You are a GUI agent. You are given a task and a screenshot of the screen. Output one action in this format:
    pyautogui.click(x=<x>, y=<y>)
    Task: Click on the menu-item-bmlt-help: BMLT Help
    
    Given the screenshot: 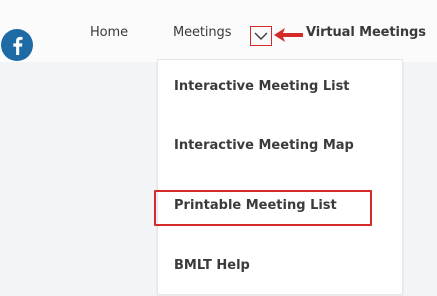 What is the action you would take?
    pyautogui.click(x=212, y=265)
    